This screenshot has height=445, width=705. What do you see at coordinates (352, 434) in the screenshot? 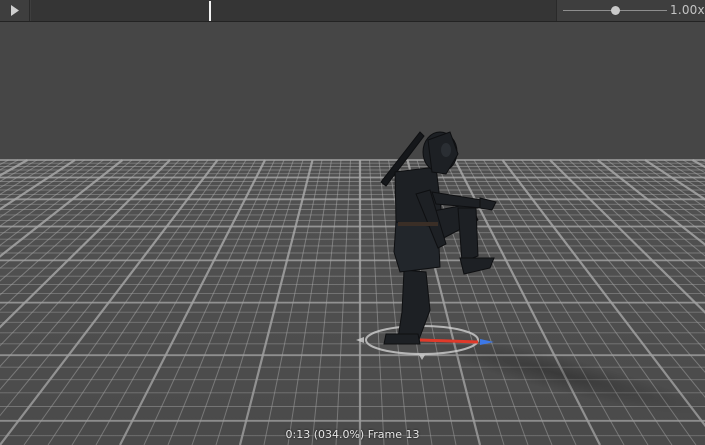
I see `frame-readout: 0:13 (034.0%) Frame 13` at bounding box center [352, 434].